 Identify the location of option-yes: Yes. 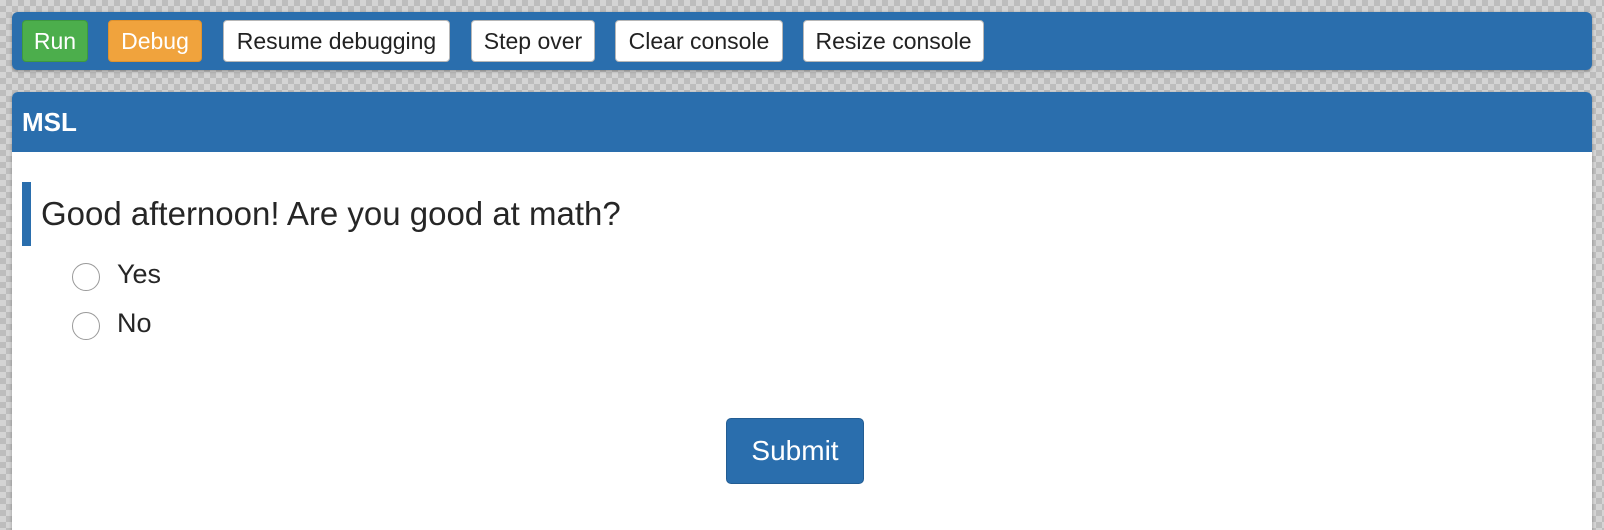
(116, 274).